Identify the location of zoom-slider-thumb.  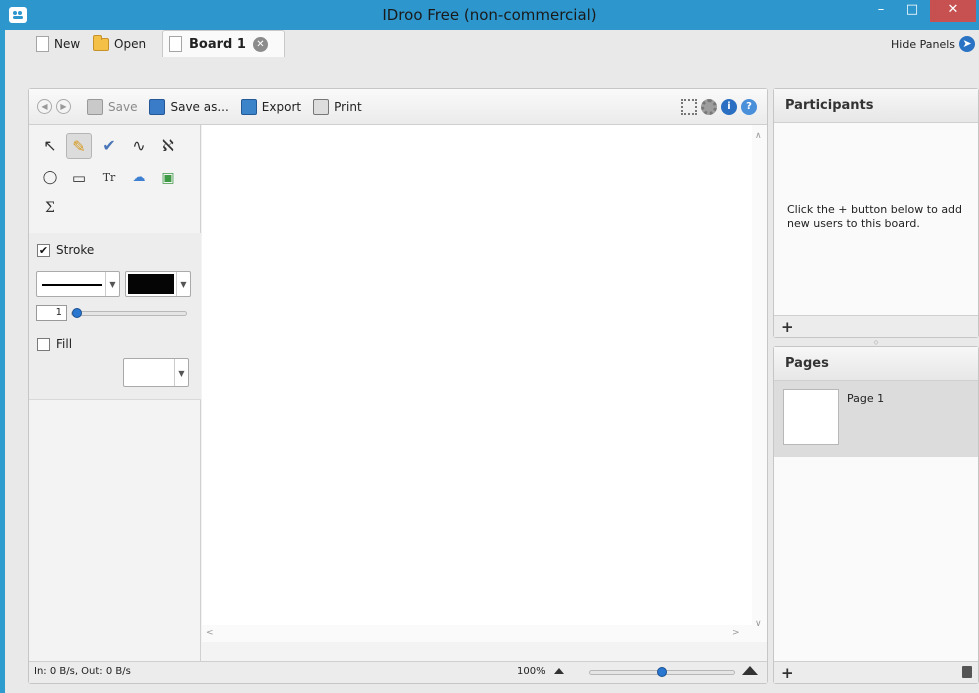
(662, 672).